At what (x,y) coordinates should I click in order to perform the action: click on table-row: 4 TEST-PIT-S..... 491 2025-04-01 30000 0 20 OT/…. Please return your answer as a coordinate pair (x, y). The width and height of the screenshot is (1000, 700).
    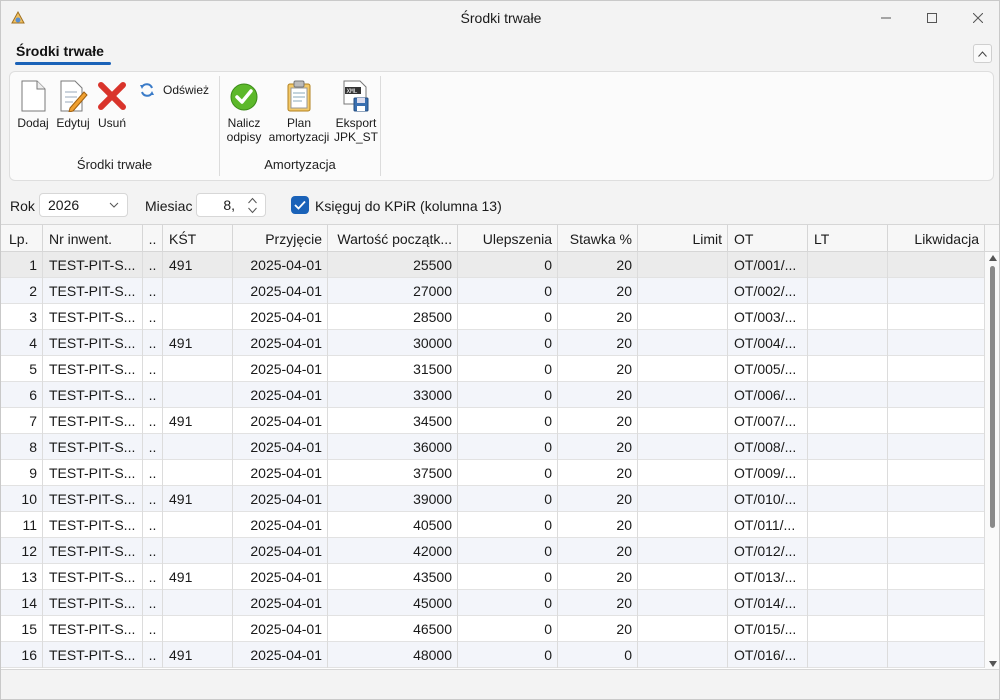
    Looking at the image, I should click on (493, 343).